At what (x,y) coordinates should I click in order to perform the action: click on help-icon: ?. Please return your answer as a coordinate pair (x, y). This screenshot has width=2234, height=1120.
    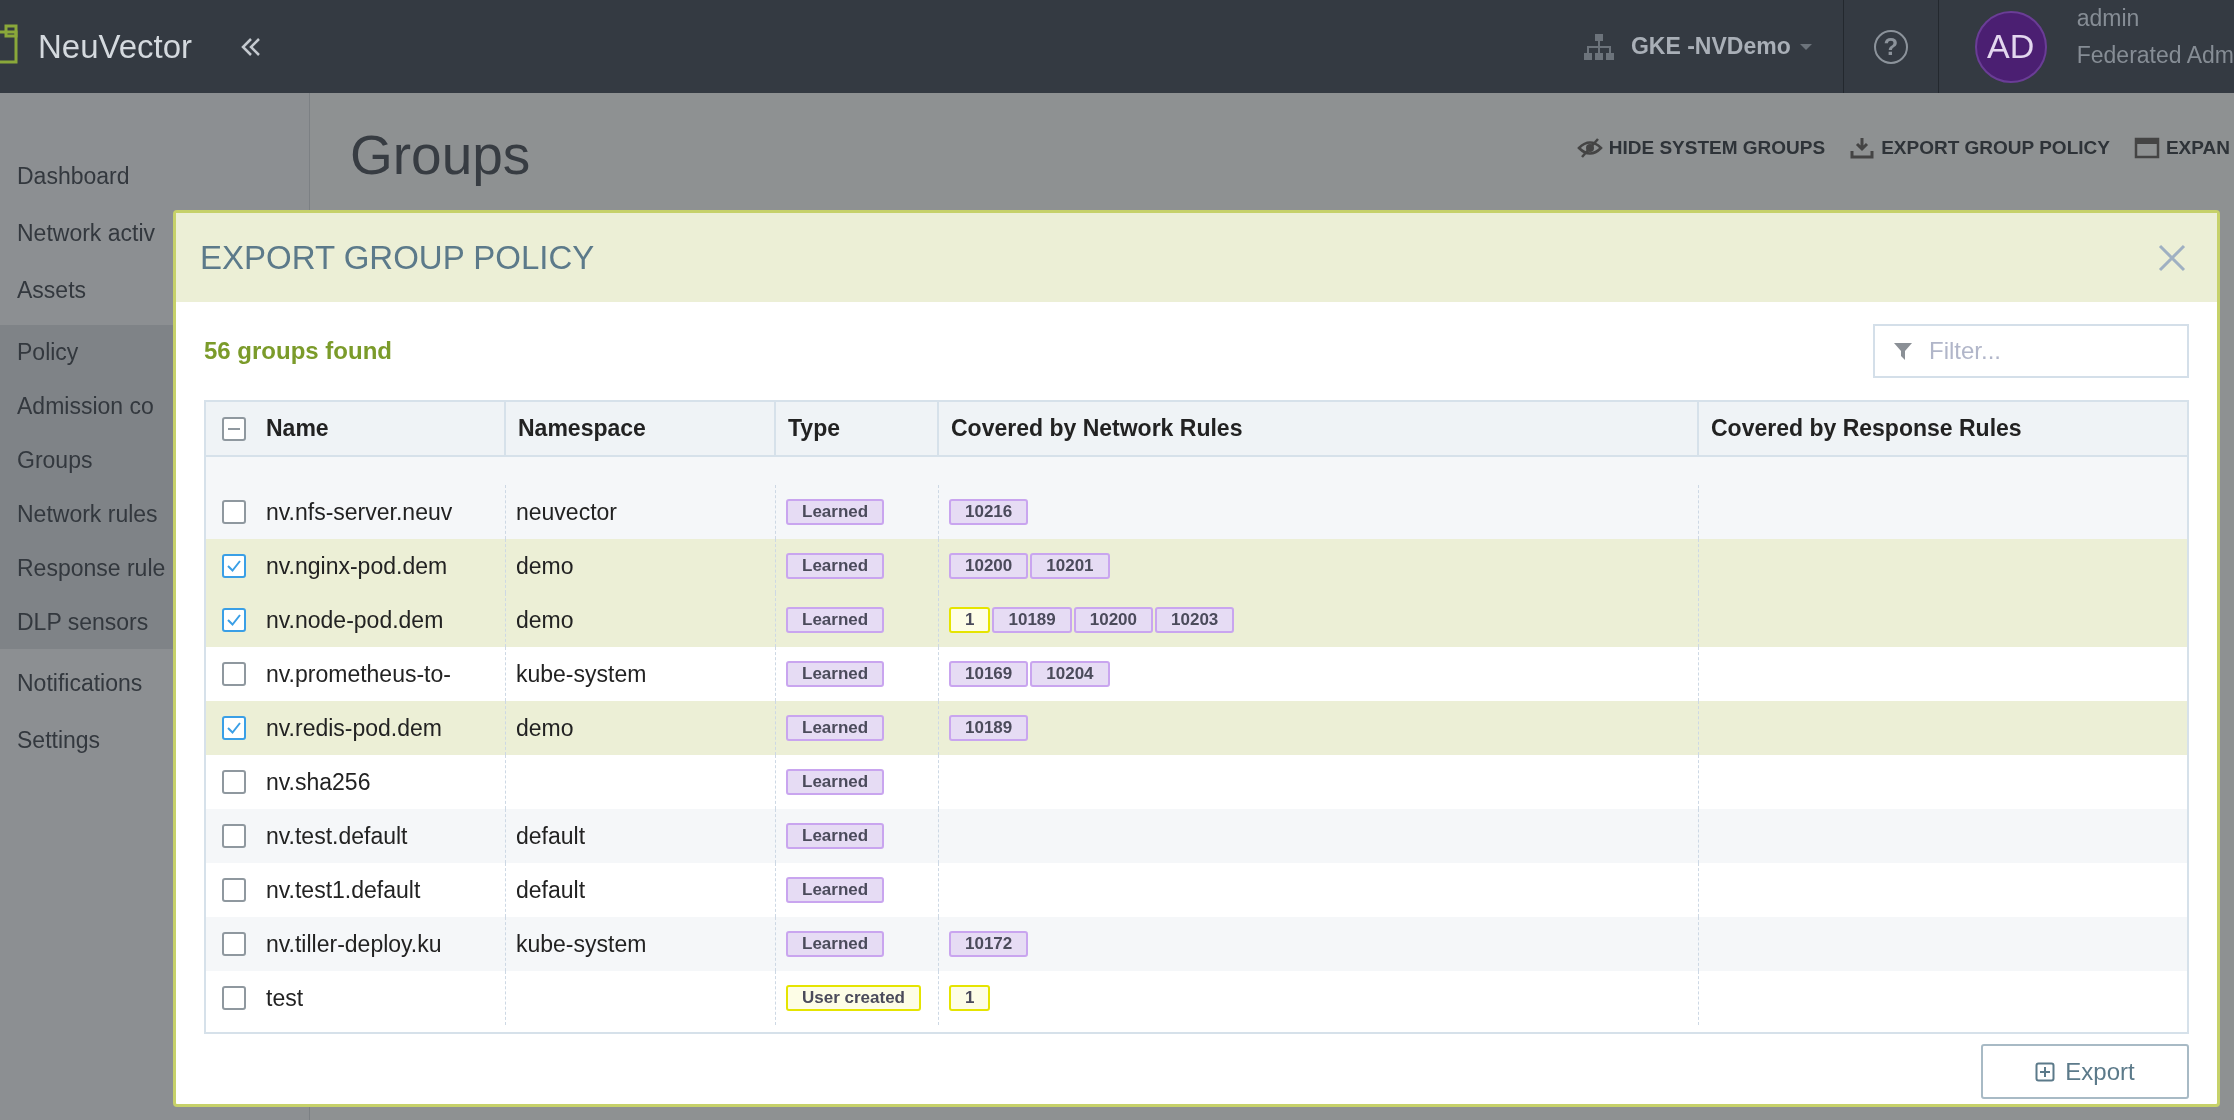
    Looking at the image, I should click on (1890, 46).